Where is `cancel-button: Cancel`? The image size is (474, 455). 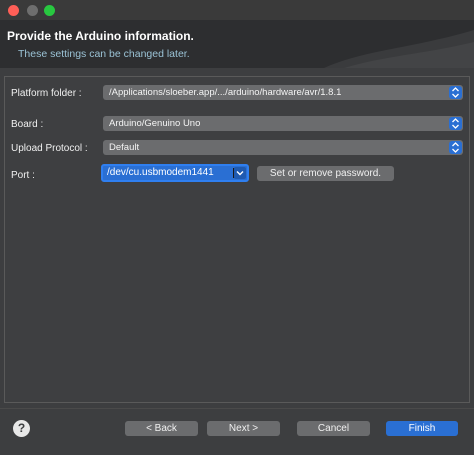
cancel-button: Cancel is located at coordinates (333, 428).